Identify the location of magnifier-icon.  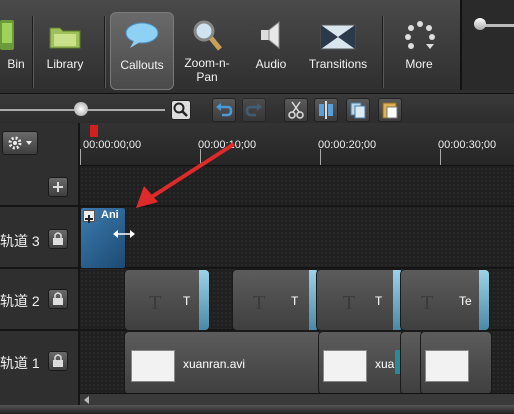
(207, 35).